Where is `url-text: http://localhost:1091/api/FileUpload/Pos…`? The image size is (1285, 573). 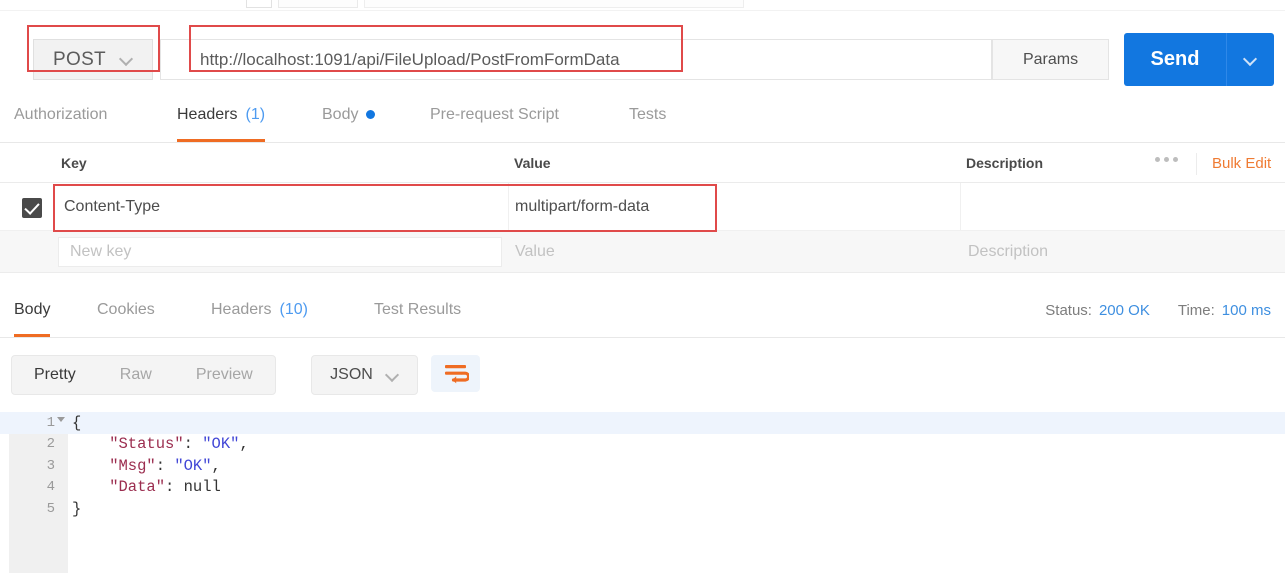 url-text: http://localhost:1091/api/FileUpload/Pos… is located at coordinates (410, 59).